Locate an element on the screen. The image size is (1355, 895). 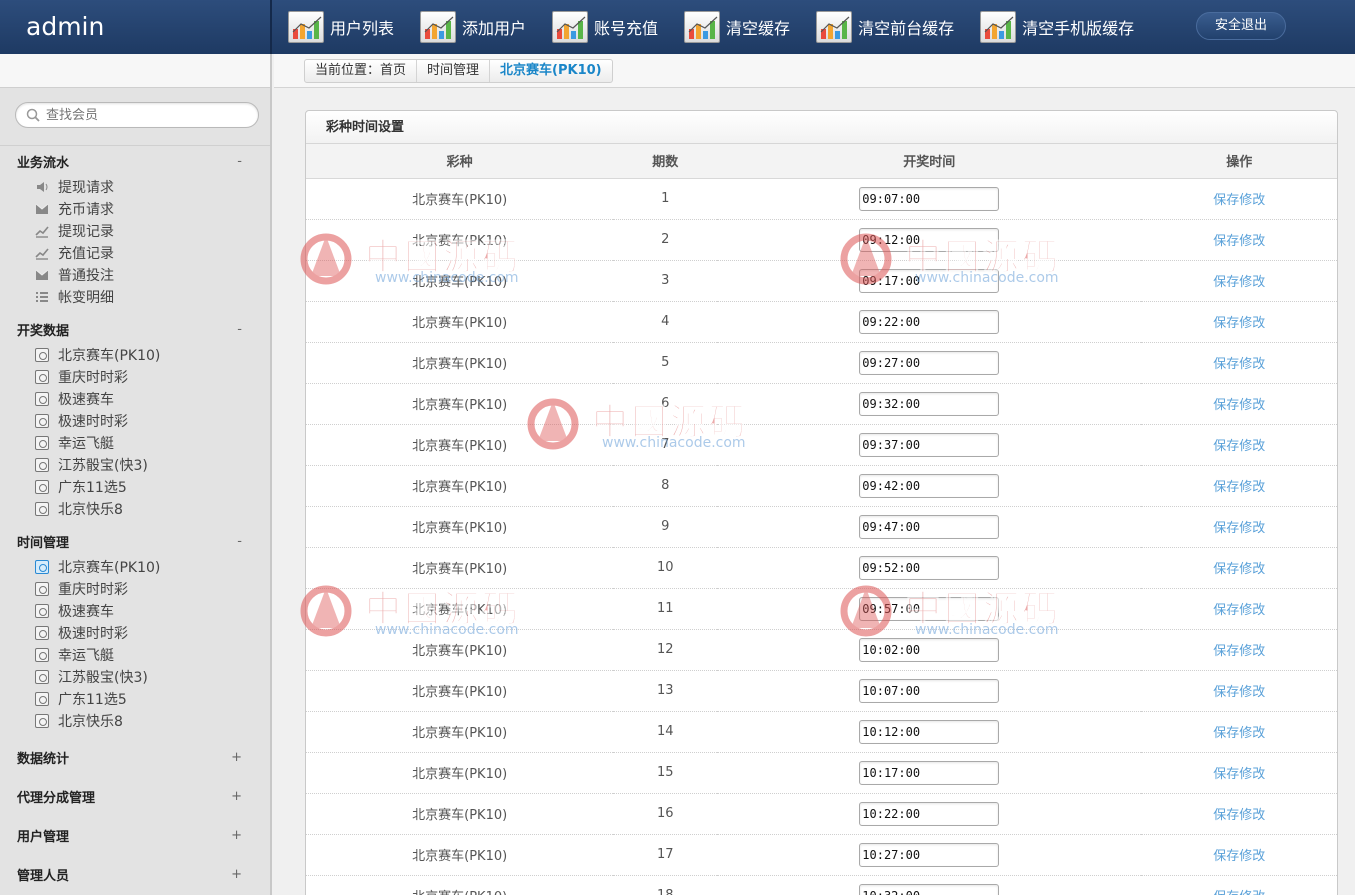
menu-section-header: 时间管理 - is located at coordinates (135, 541).